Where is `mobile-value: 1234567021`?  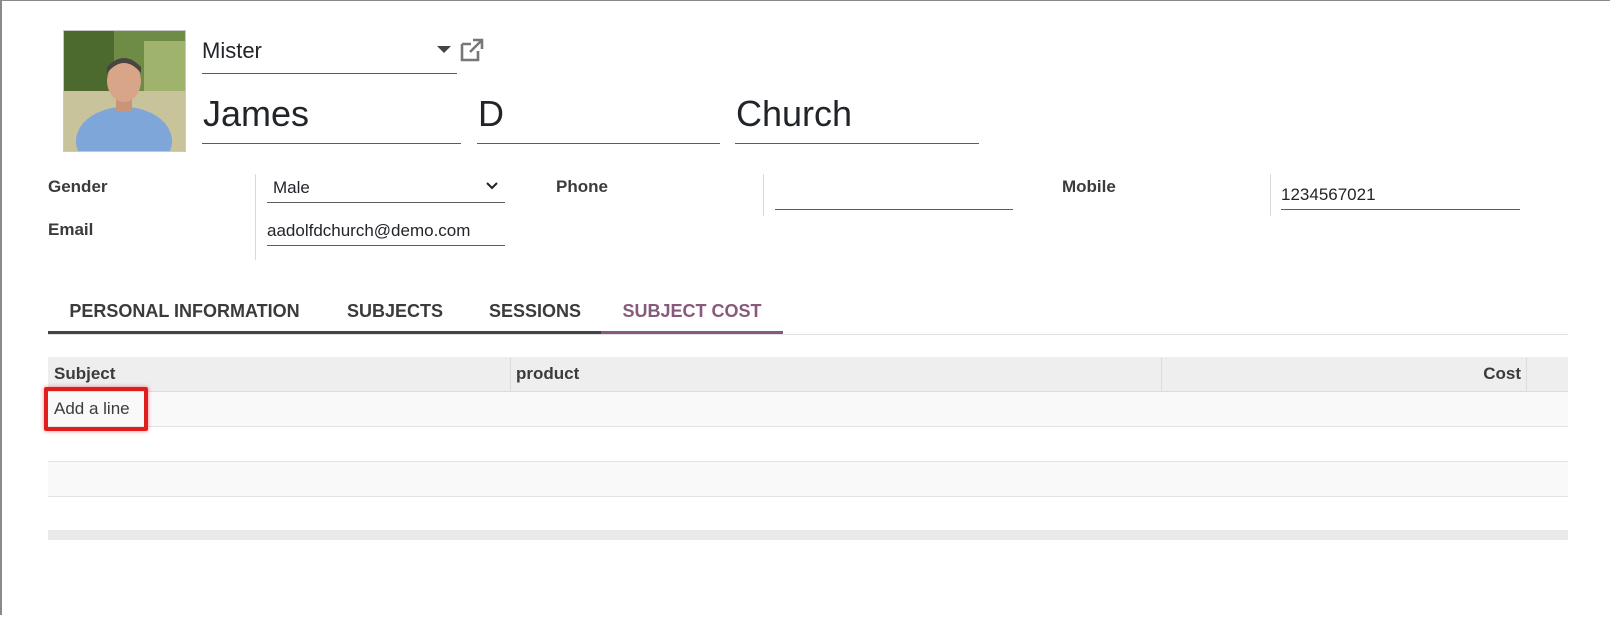
mobile-value: 1234567021 is located at coordinates (1328, 194).